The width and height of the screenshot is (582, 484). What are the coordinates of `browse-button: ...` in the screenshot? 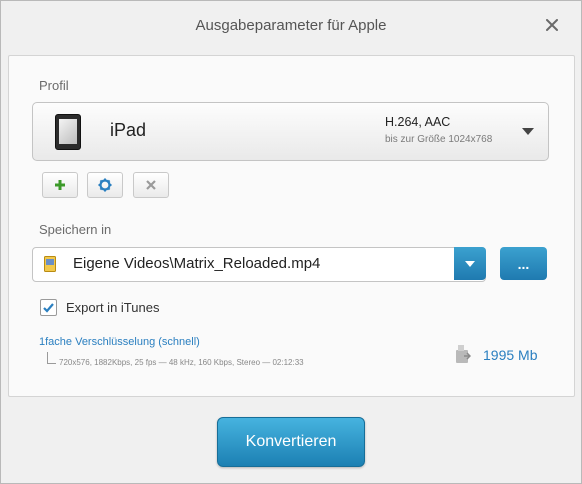 It's located at (523, 263).